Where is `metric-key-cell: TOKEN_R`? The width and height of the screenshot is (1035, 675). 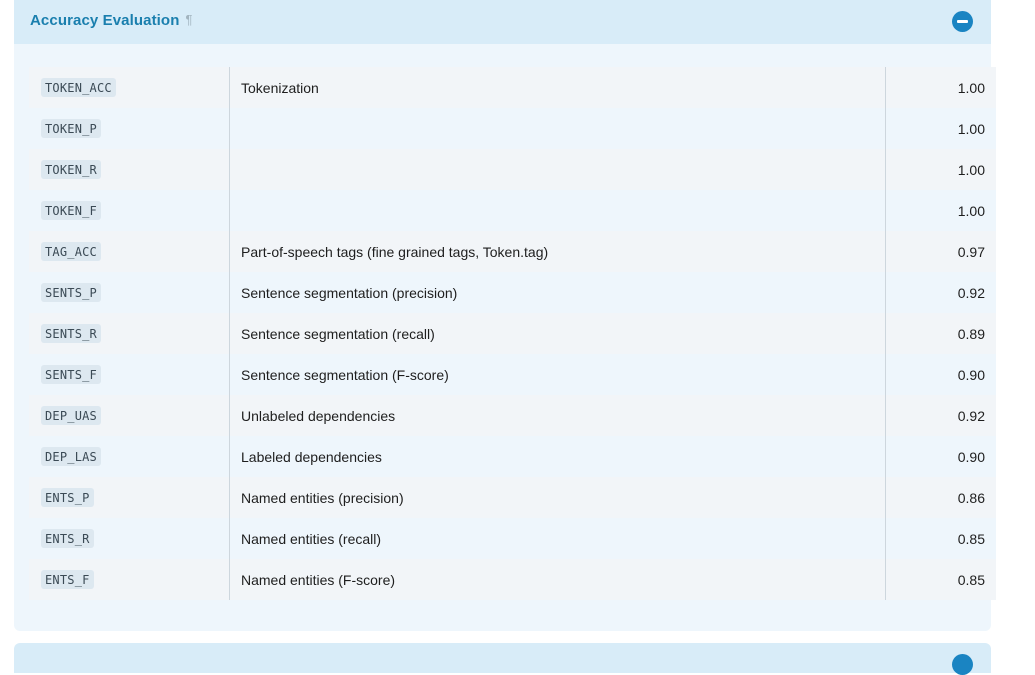
metric-key-cell: TOKEN_R is located at coordinates (129, 169).